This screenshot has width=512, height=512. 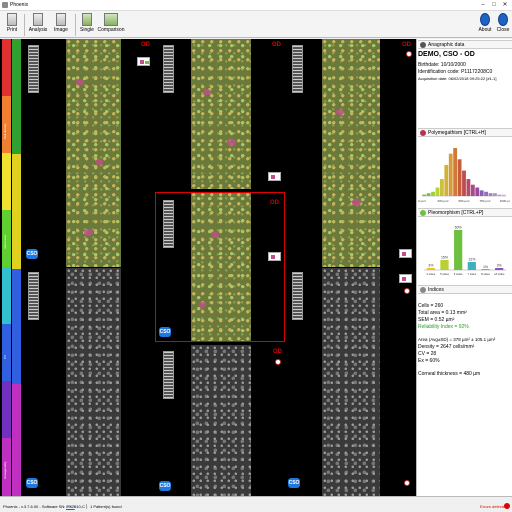 What do you see at coordinates (505, 5) in the screenshot?
I see `close-window-button: ✕` at bounding box center [505, 5].